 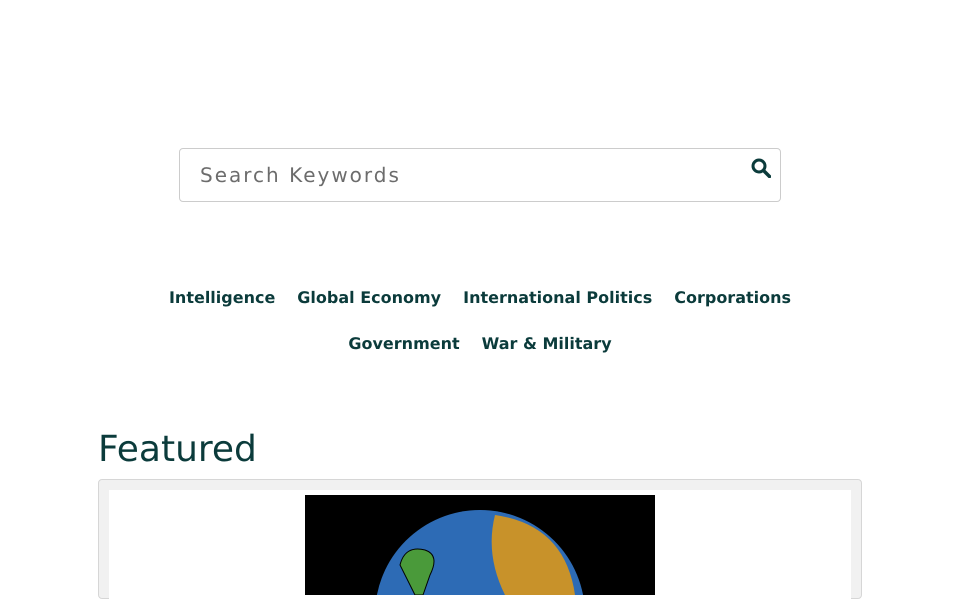 I want to click on search-field: Search Keywords, so click(x=480, y=175).